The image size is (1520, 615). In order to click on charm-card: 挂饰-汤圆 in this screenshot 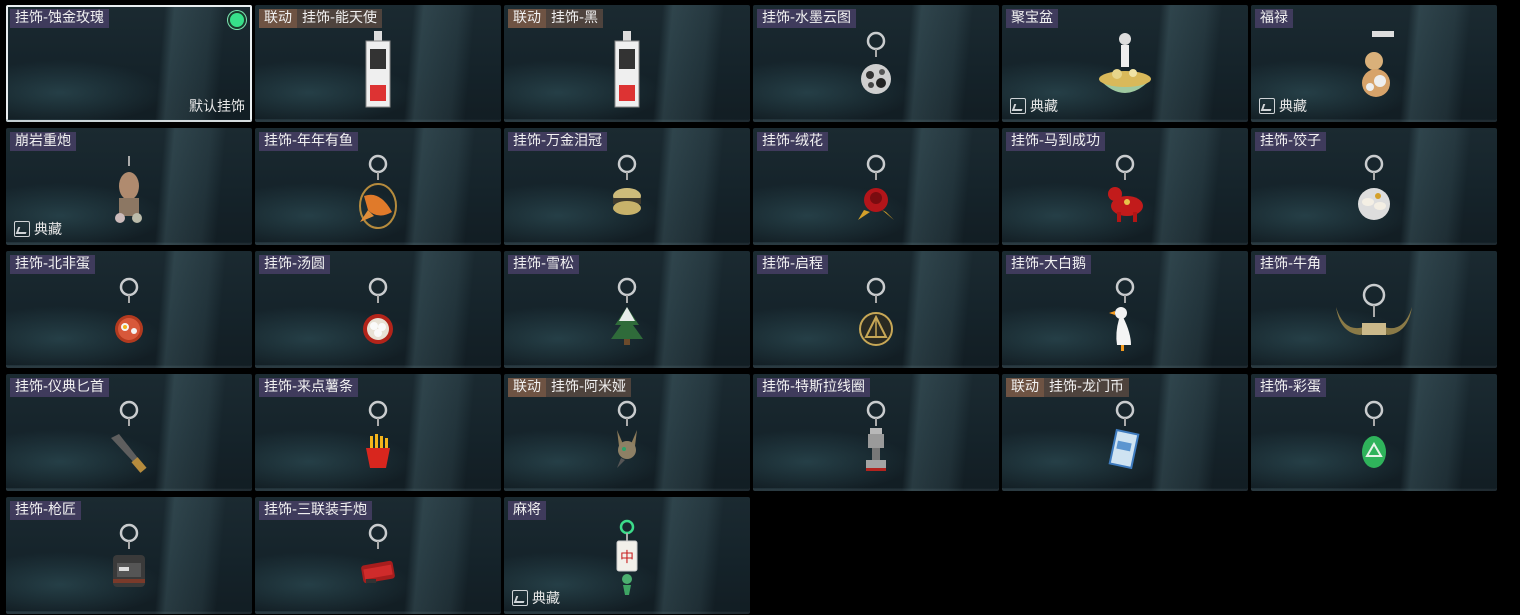, I will do `click(378, 309)`.